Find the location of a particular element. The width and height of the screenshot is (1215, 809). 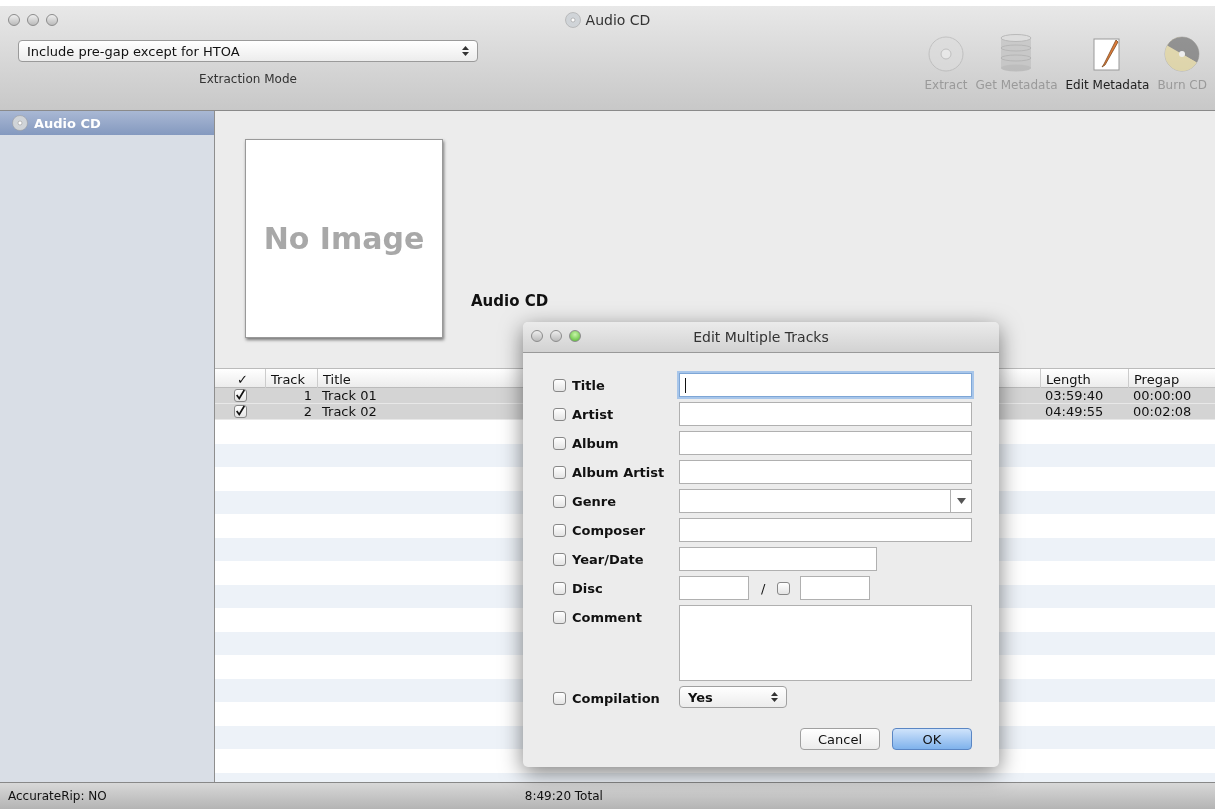

status-text: AccurateRip: NO is located at coordinates (57, 796).